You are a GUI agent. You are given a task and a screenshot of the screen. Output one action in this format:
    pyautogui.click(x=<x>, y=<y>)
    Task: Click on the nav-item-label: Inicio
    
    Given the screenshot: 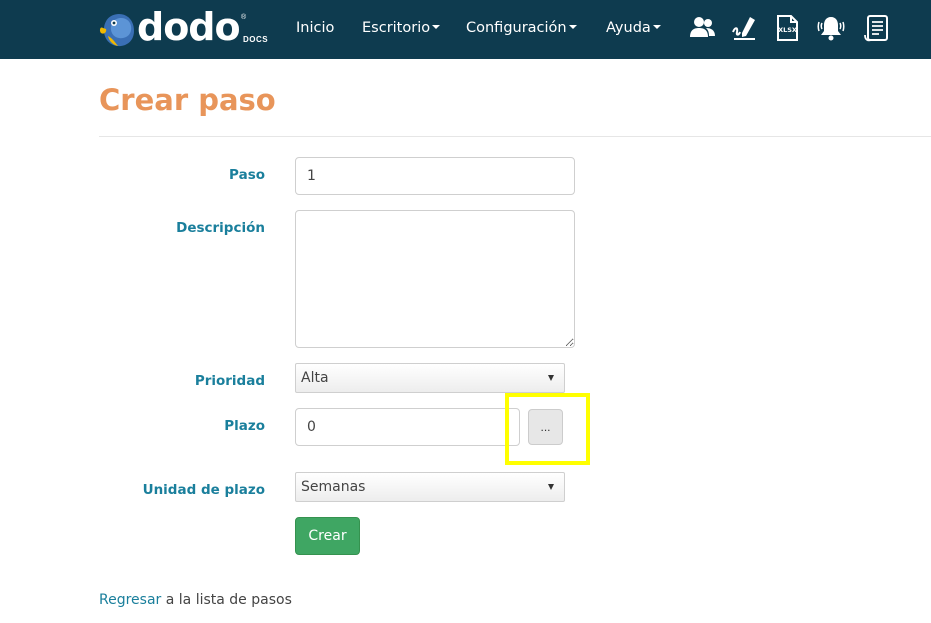 What is the action you would take?
    pyautogui.click(x=315, y=28)
    